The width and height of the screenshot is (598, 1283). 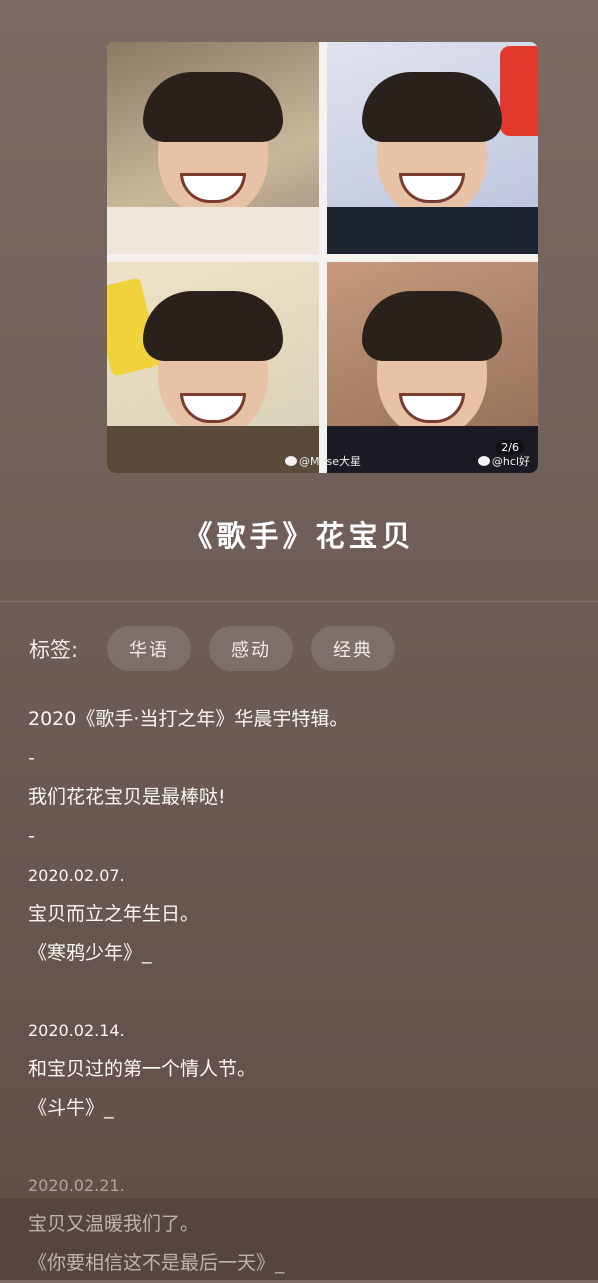 I want to click on watermark-1: @Muse大星, so click(x=323, y=461).